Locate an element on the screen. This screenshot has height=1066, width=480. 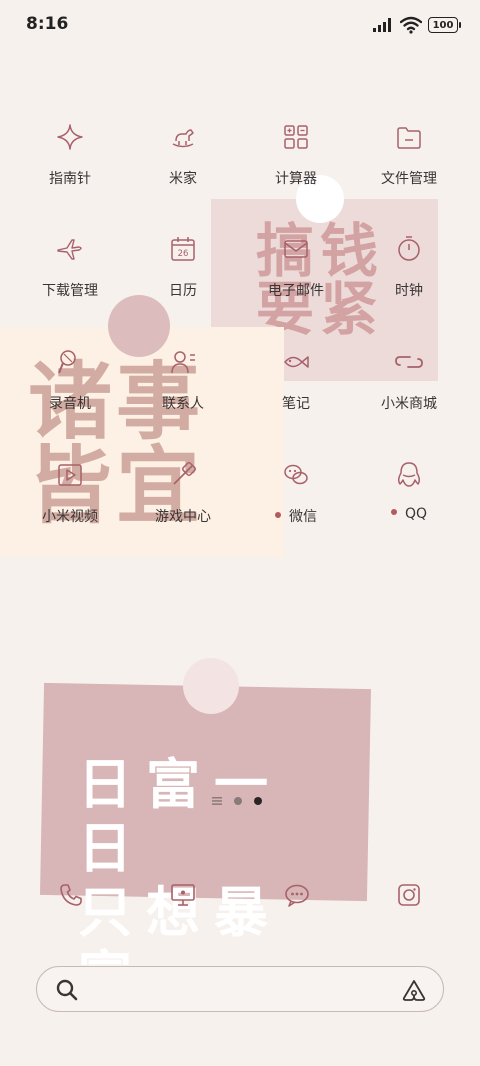
video-play-icon is located at coordinates (70, 475).